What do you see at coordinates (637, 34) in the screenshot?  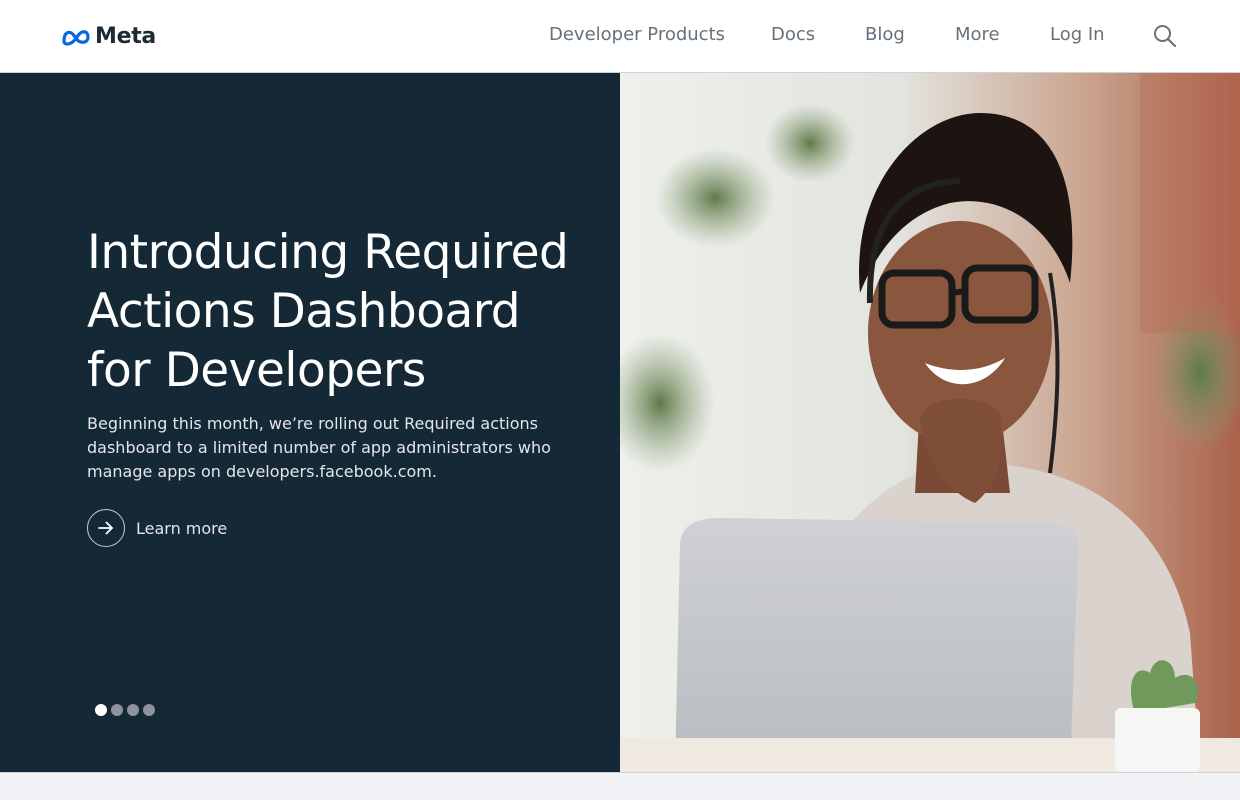 I see `nav-developer-products: Developer Products` at bounding box center [637, 34].